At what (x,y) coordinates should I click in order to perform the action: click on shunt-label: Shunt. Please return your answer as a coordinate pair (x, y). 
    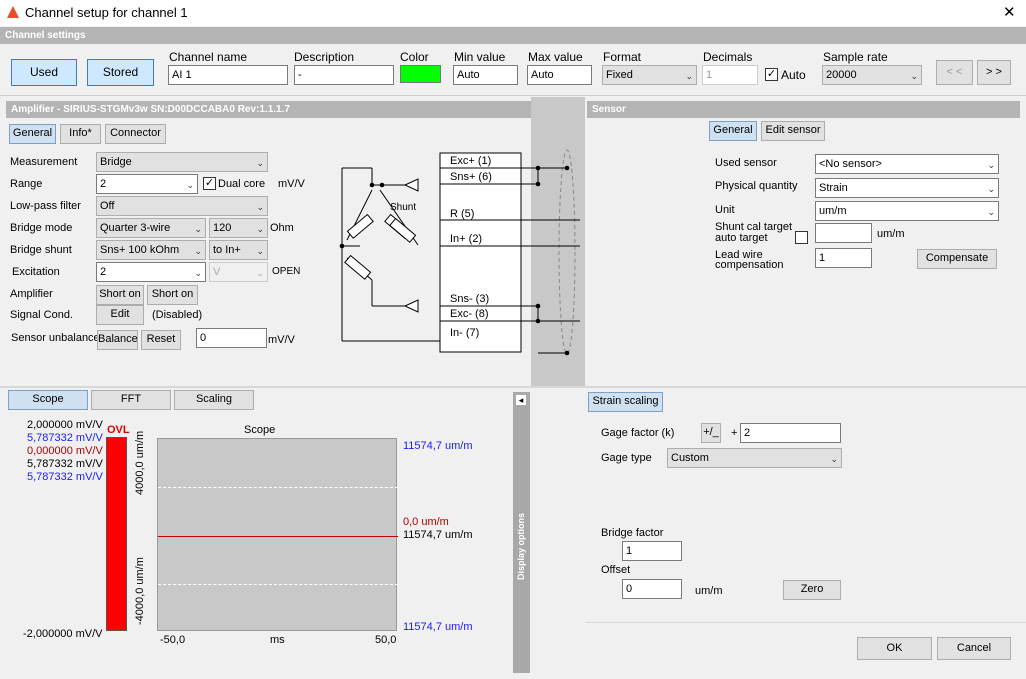
    Looking at the image, I should click on (403, 207).